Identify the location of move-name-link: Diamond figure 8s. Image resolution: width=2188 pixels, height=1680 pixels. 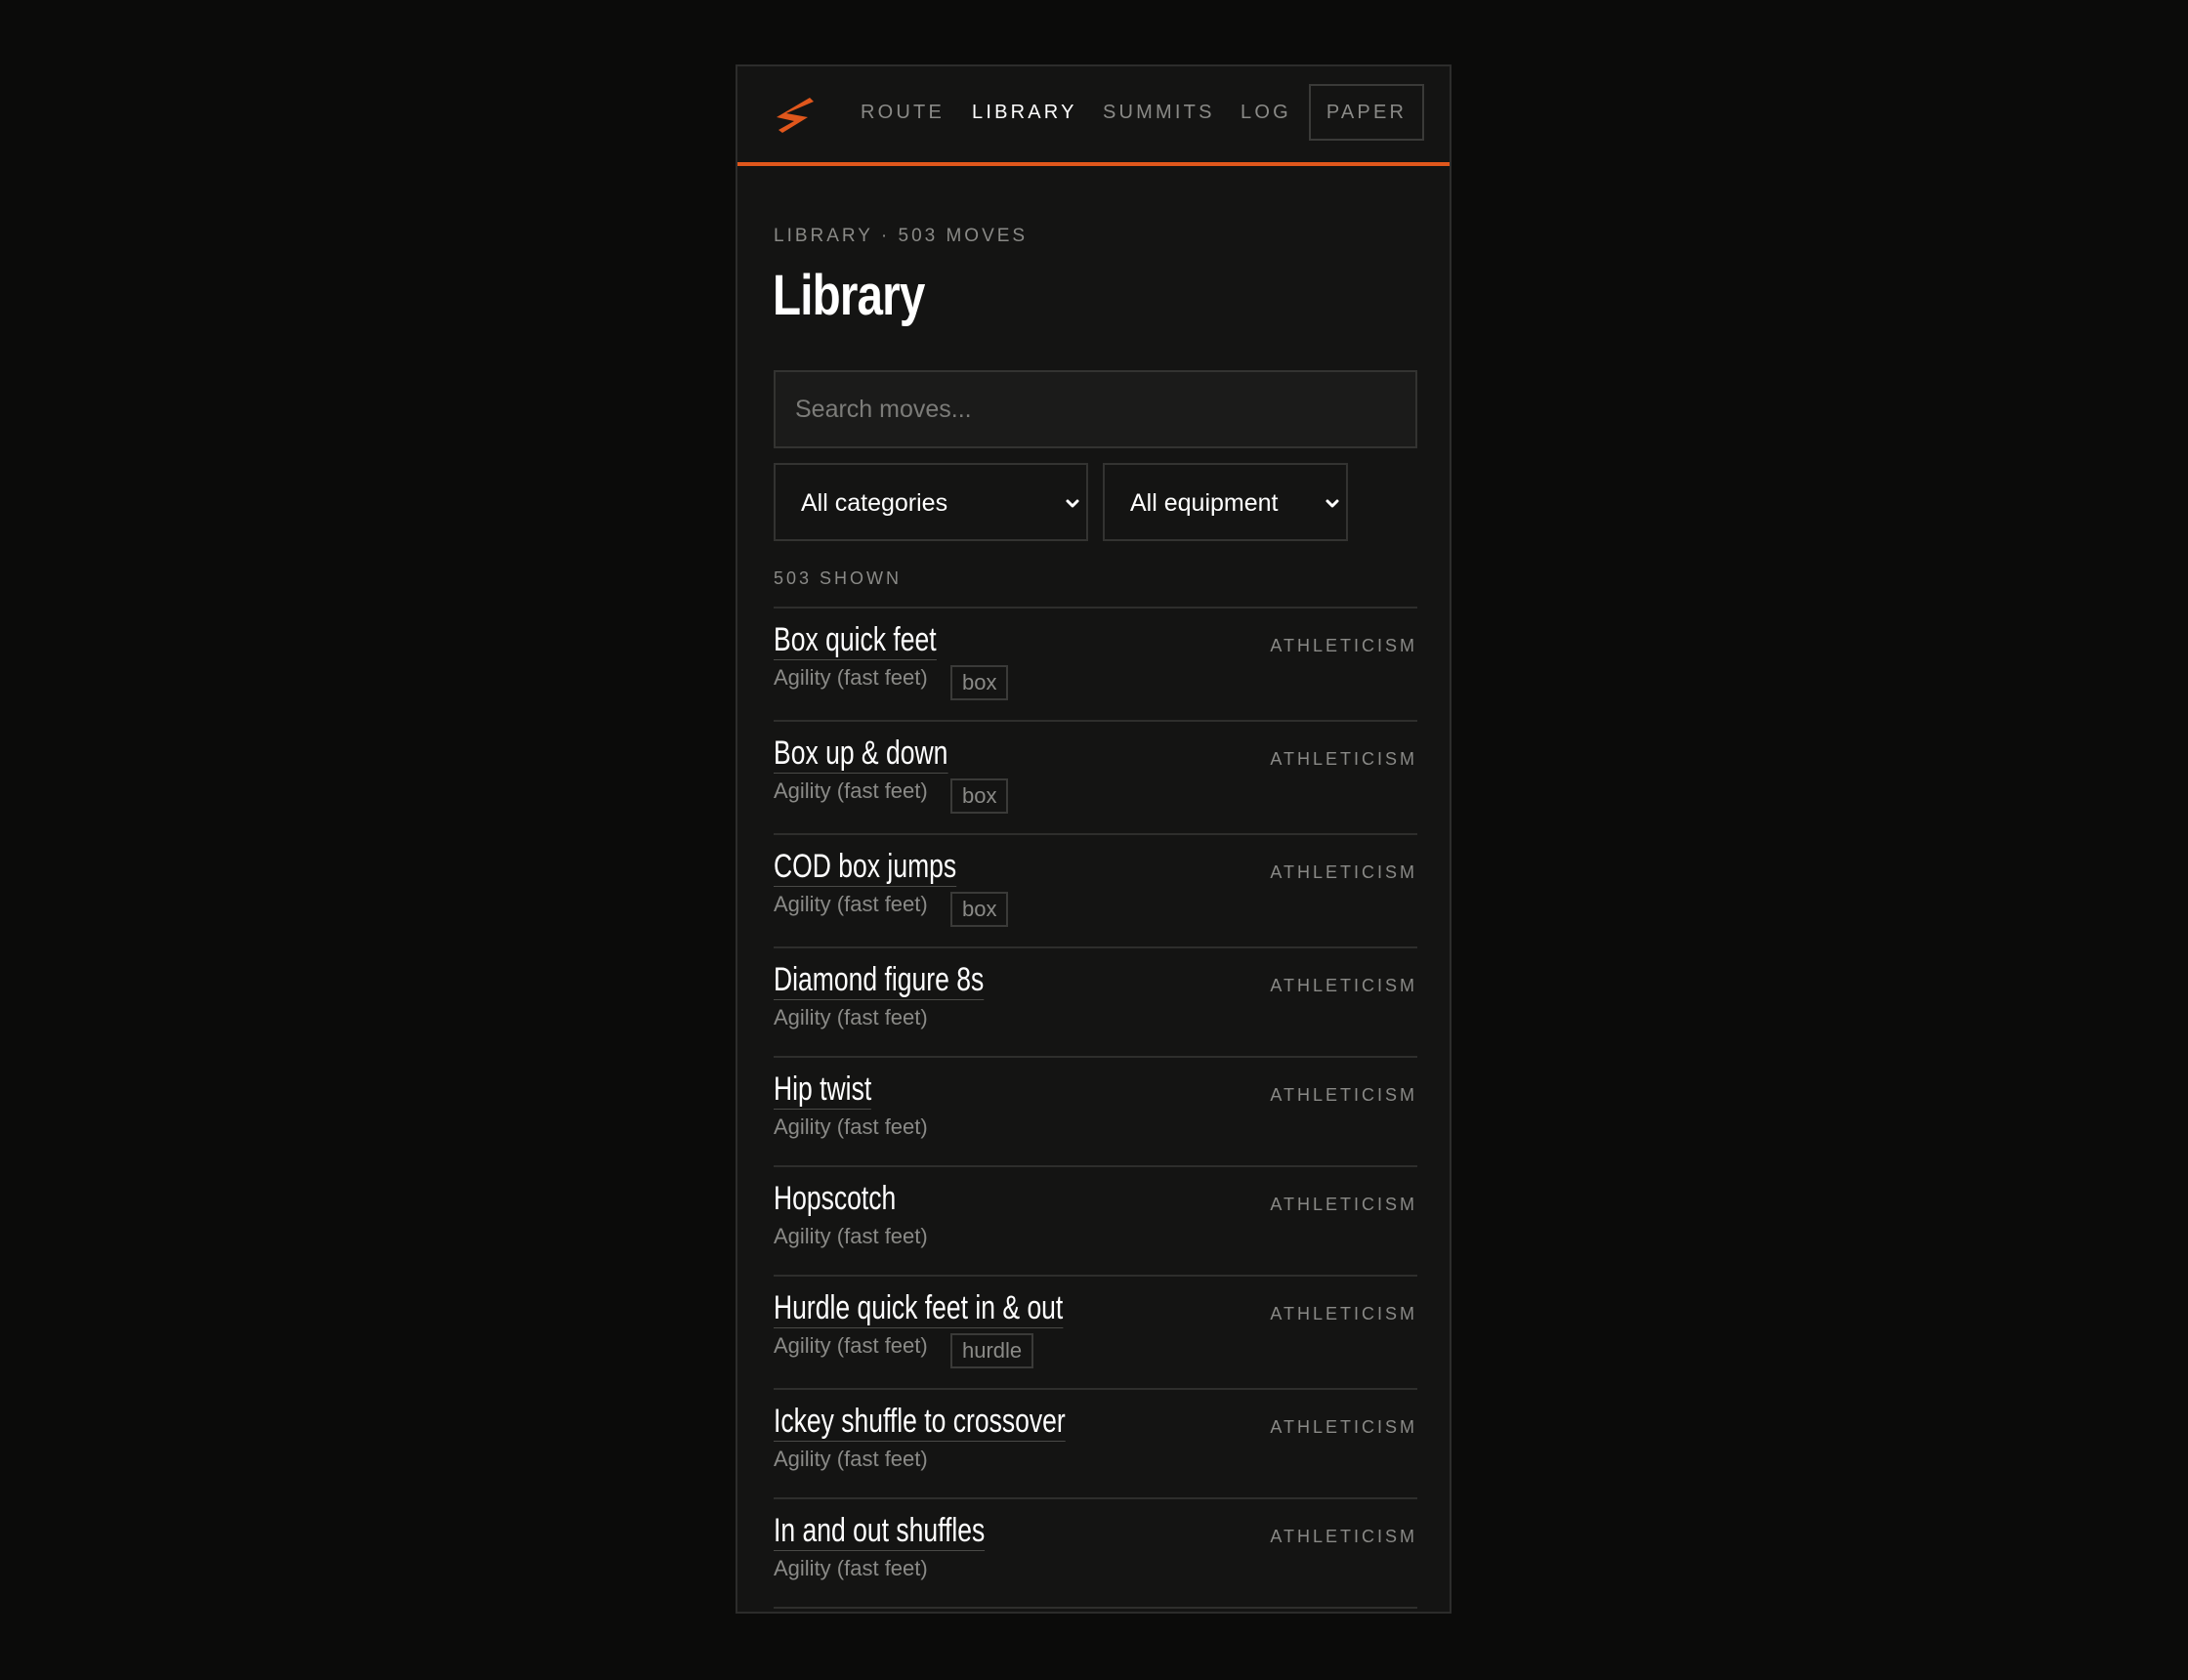
(879, 980).